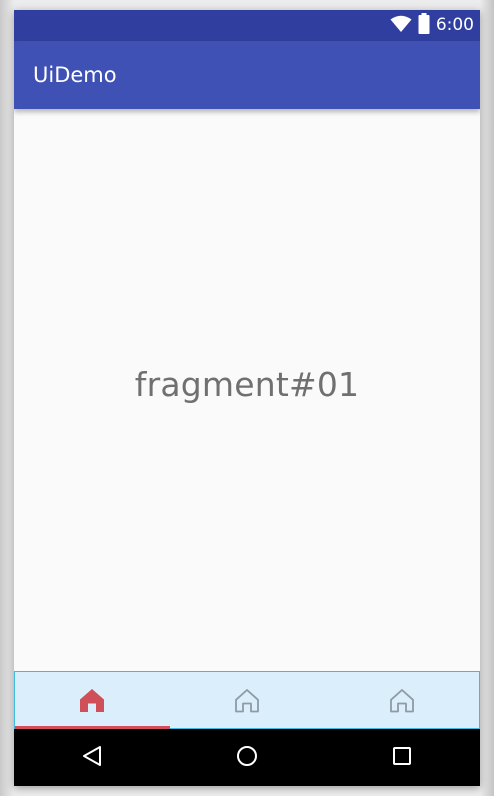 This screenshot has height=796, width=494. I want to click on home-button, so click(247, 757).